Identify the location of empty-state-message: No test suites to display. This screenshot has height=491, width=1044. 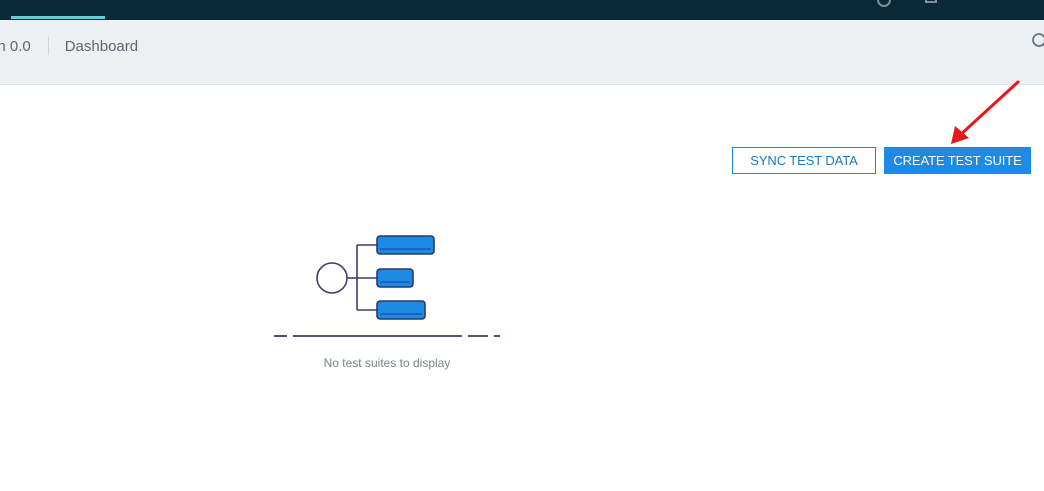
(387, 363).